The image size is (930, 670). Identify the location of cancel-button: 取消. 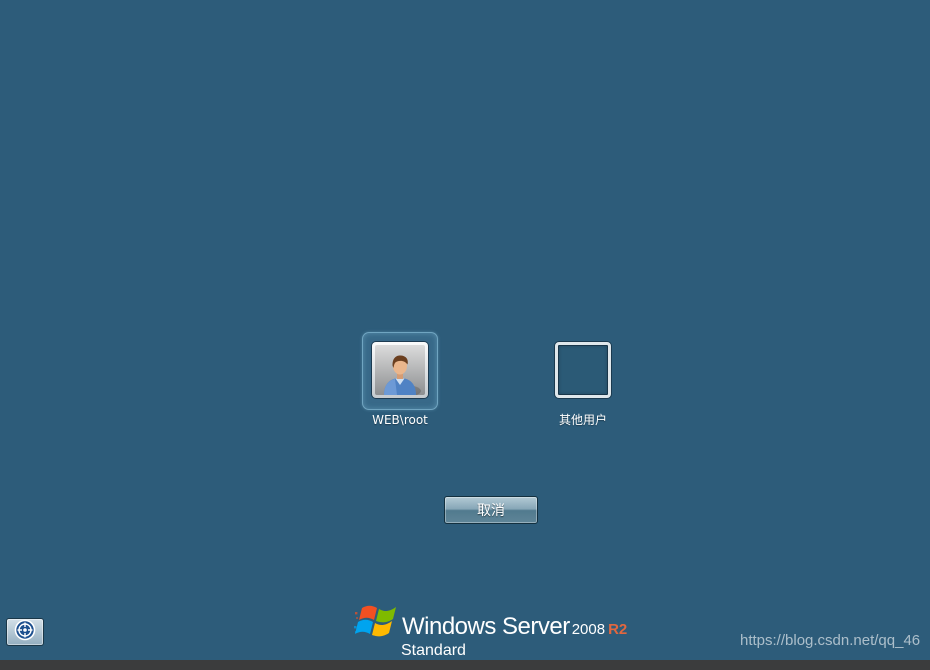
(491, 510).